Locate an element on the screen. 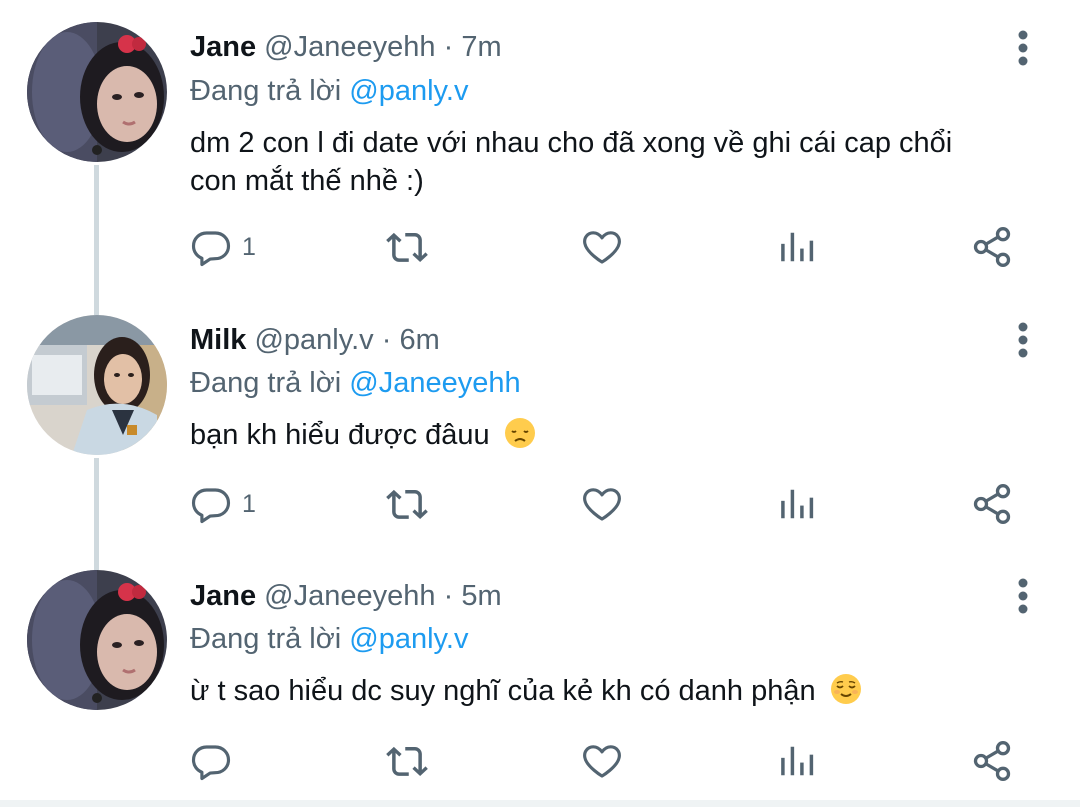 The height and width of the screenshot is (807, 1080). disappointed-face-emoji is located at coordinates (519, 433).